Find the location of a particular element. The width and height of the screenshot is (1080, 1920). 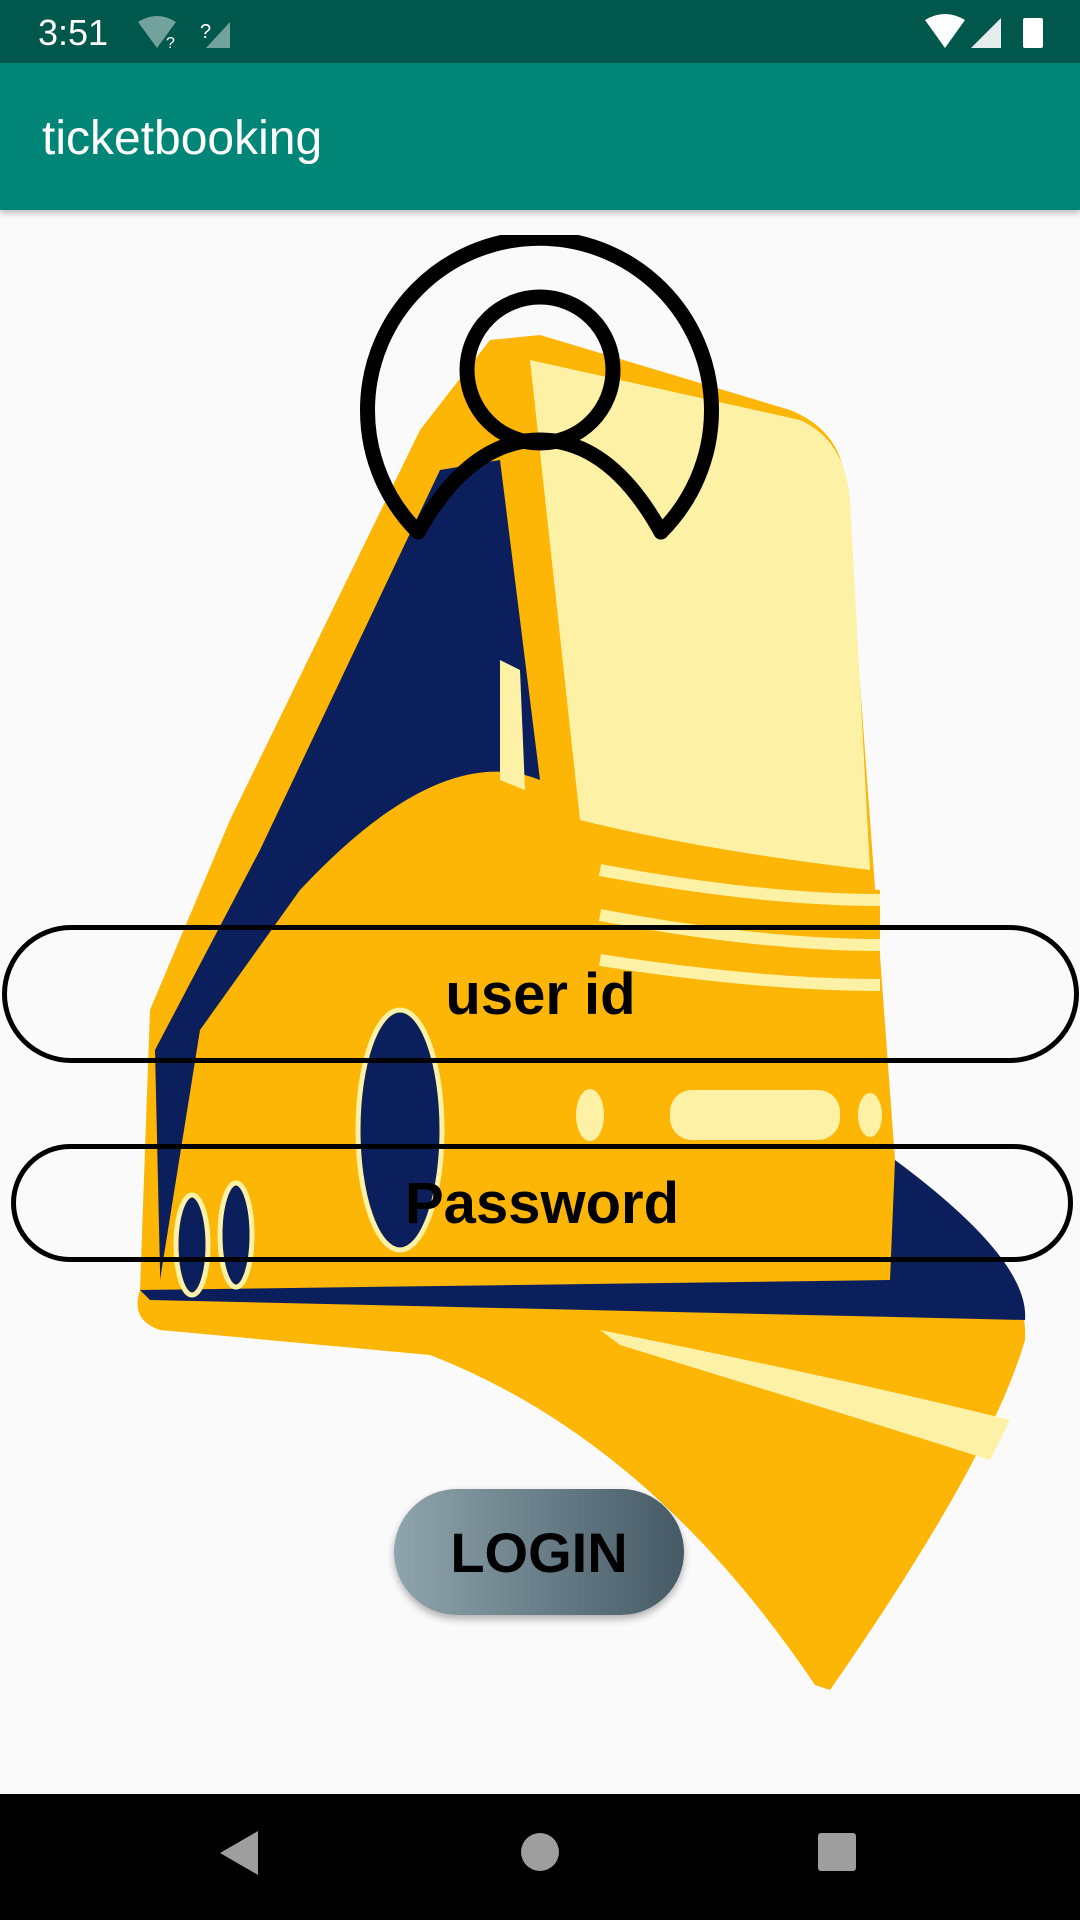

user-id-hint: user id is located at coordinates (540, 994).